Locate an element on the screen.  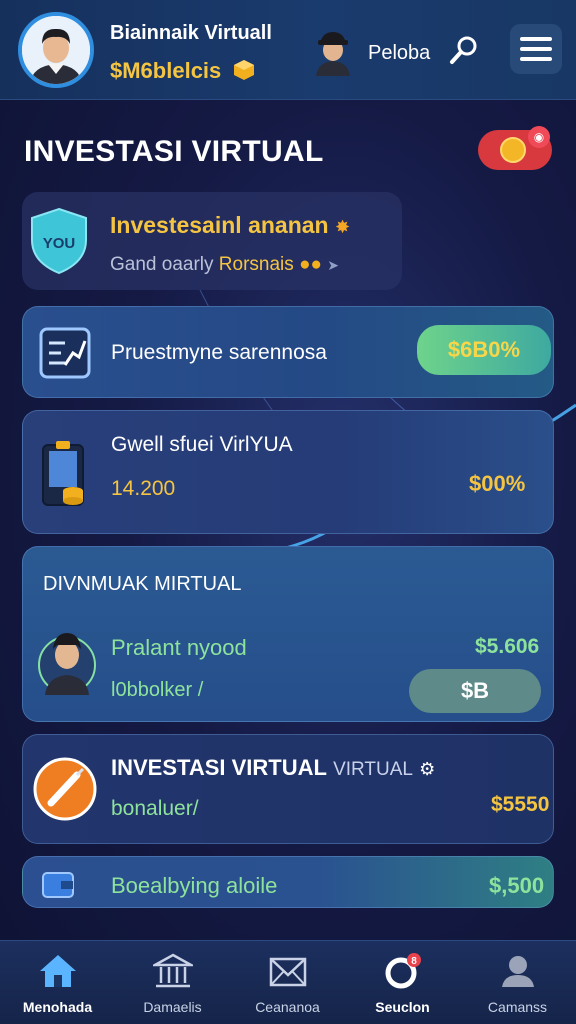
investment-card-1: Pruestmyne sarennosa $6B0% is located at coordinates (288, 352).